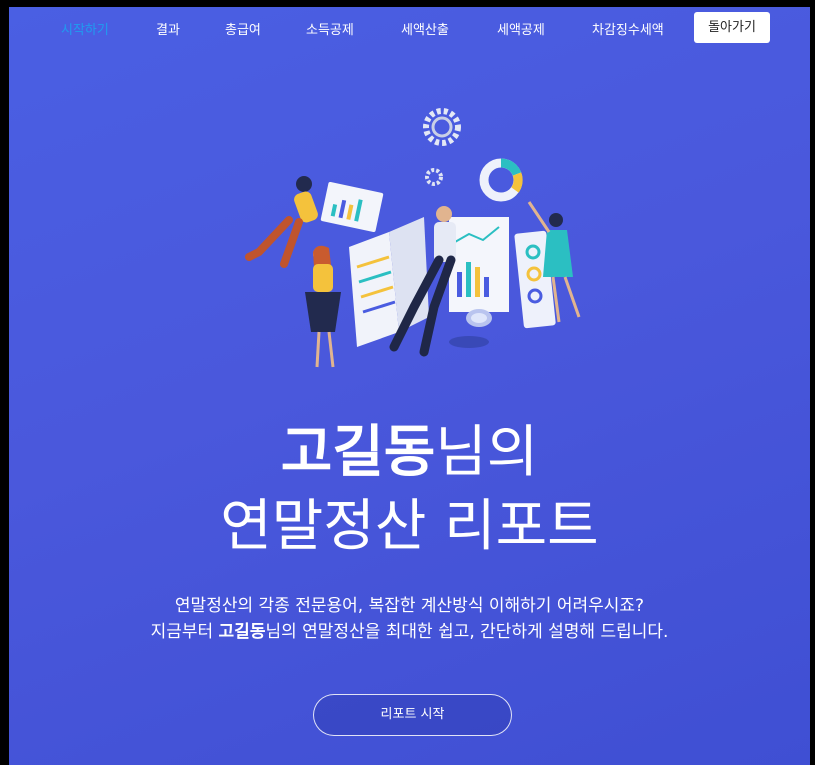  I want to click on nav-item-tax-calculation: 세액산출, so click(425, 28).